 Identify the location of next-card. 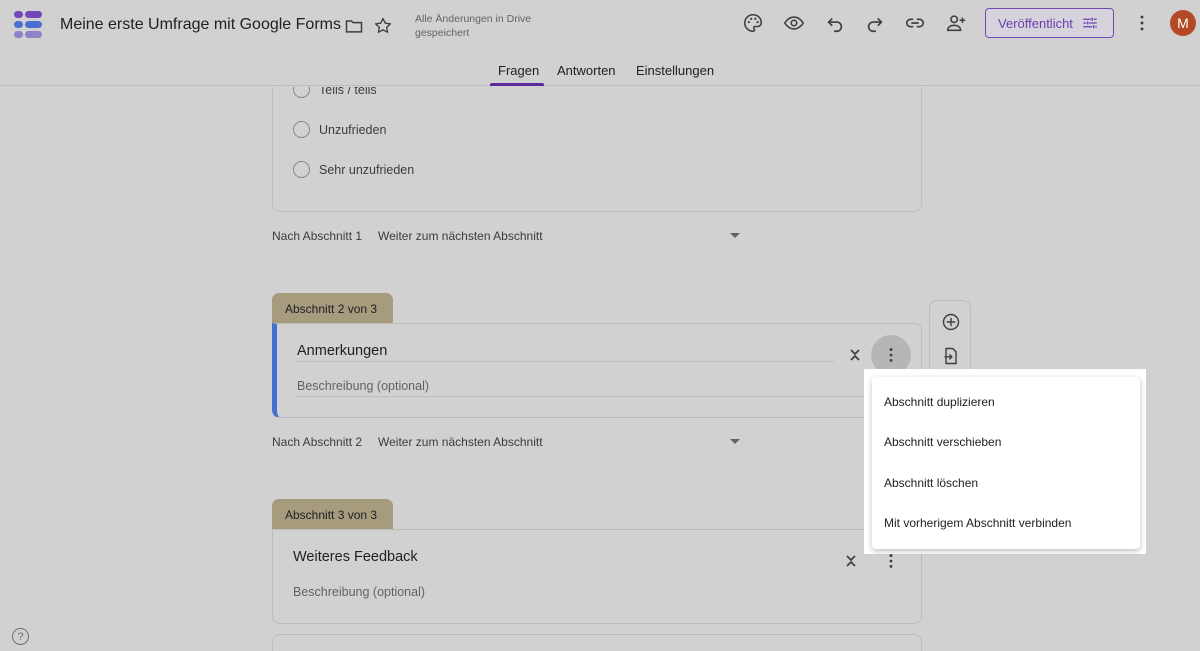
(597, 642).